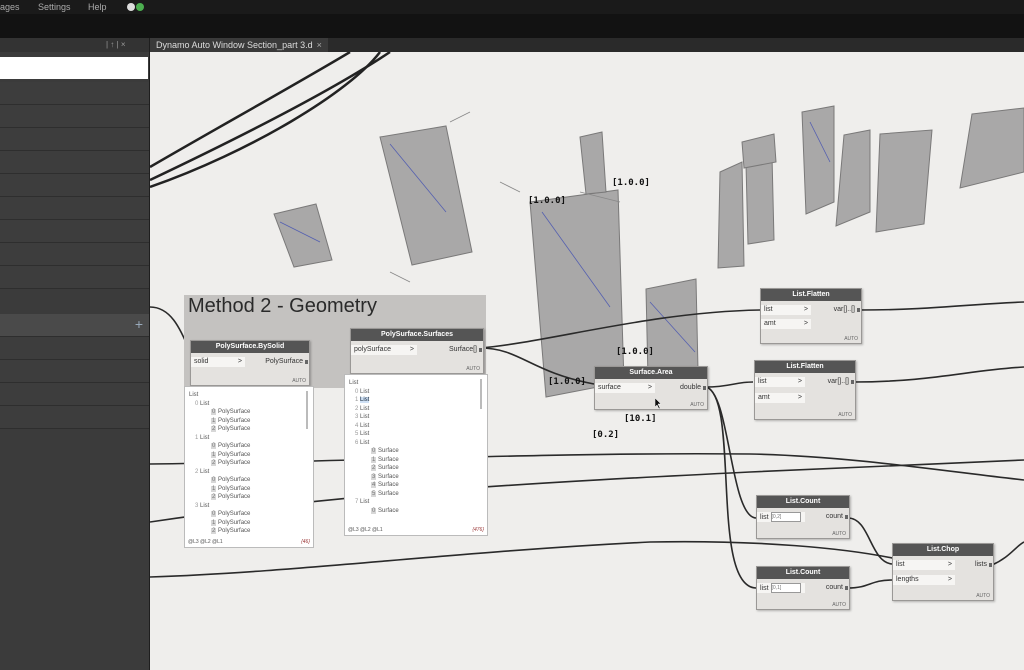  I want to click on input-port-lengths: lengths >, so click(924, 580).